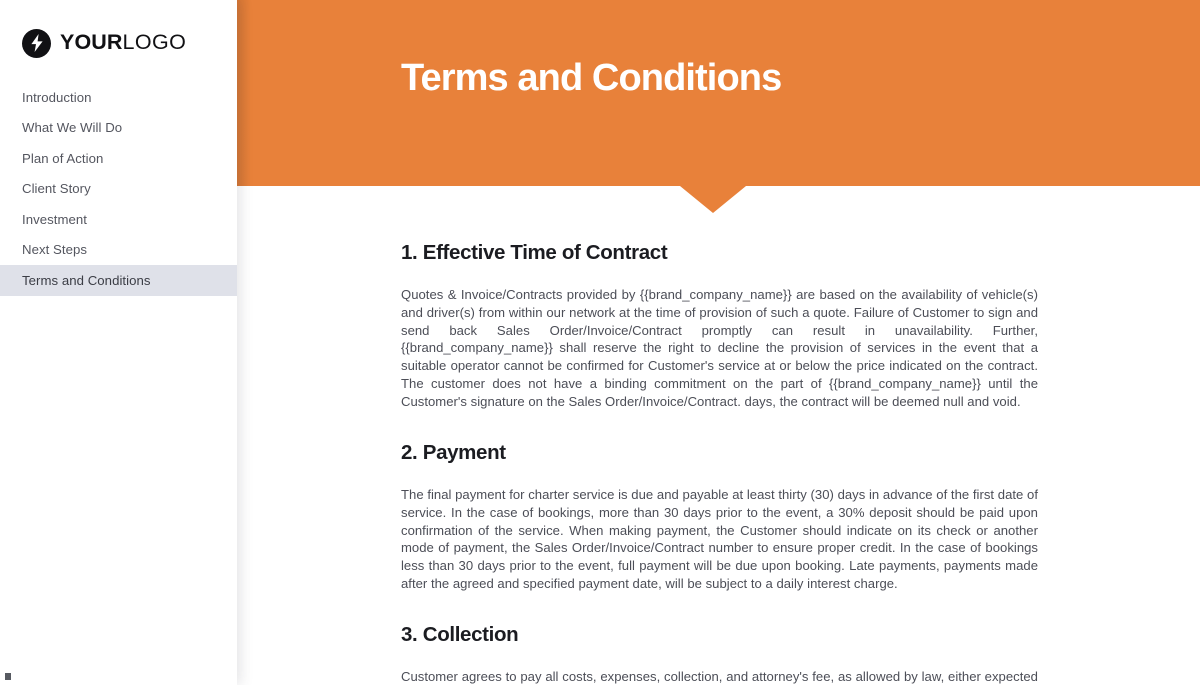 The width and height of the screenshot is (1200, 685). Describe the element at coordinates (56, 189) in the screenshot. I see `sidebar-item-label: Client Story` at that location.